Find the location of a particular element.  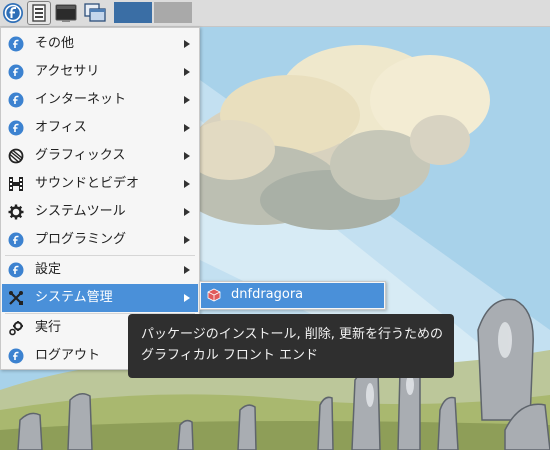

top-panel is located at coordinates (275, 13).